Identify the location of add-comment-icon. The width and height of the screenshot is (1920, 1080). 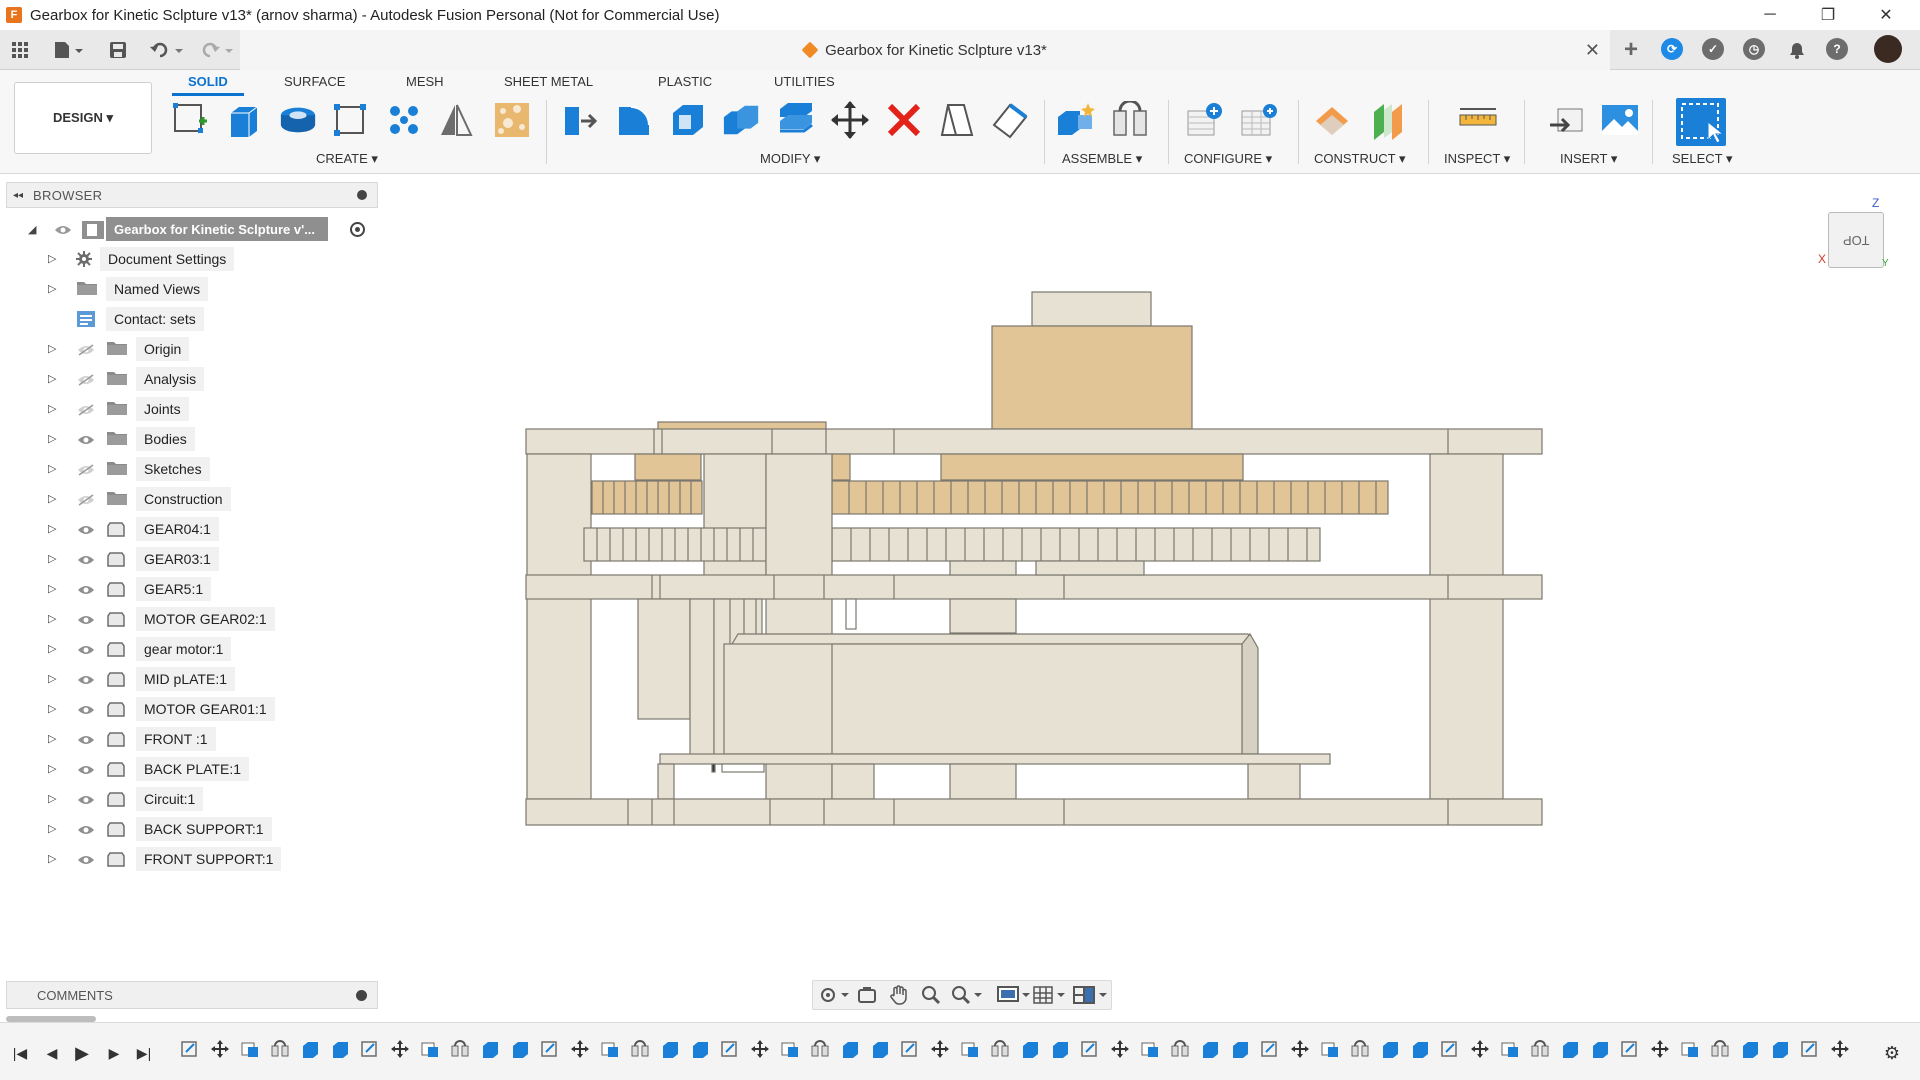
(361, 995).